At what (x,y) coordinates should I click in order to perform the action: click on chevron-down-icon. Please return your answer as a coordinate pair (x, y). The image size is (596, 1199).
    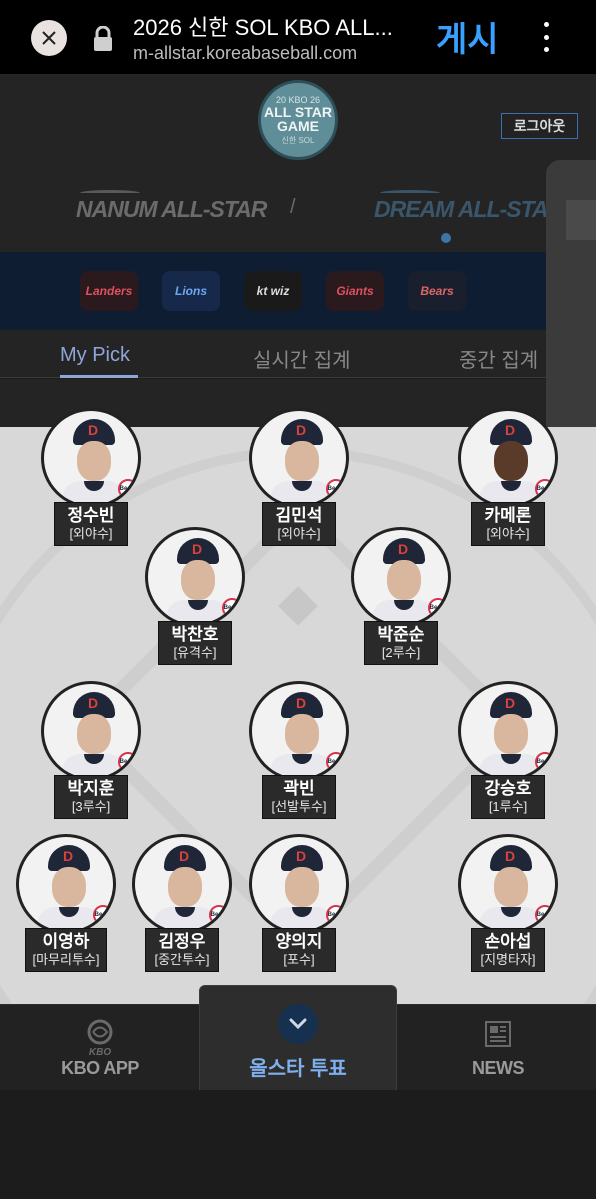
    Looking at the image, I should click on (298, 1024).